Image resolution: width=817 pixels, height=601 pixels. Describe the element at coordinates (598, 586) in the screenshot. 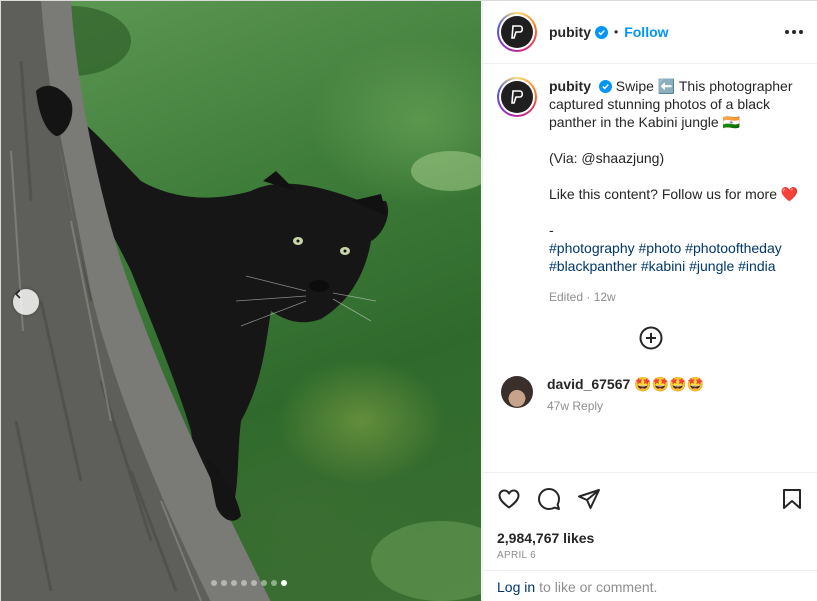

I see `login-text: to like or comment.` at that location.